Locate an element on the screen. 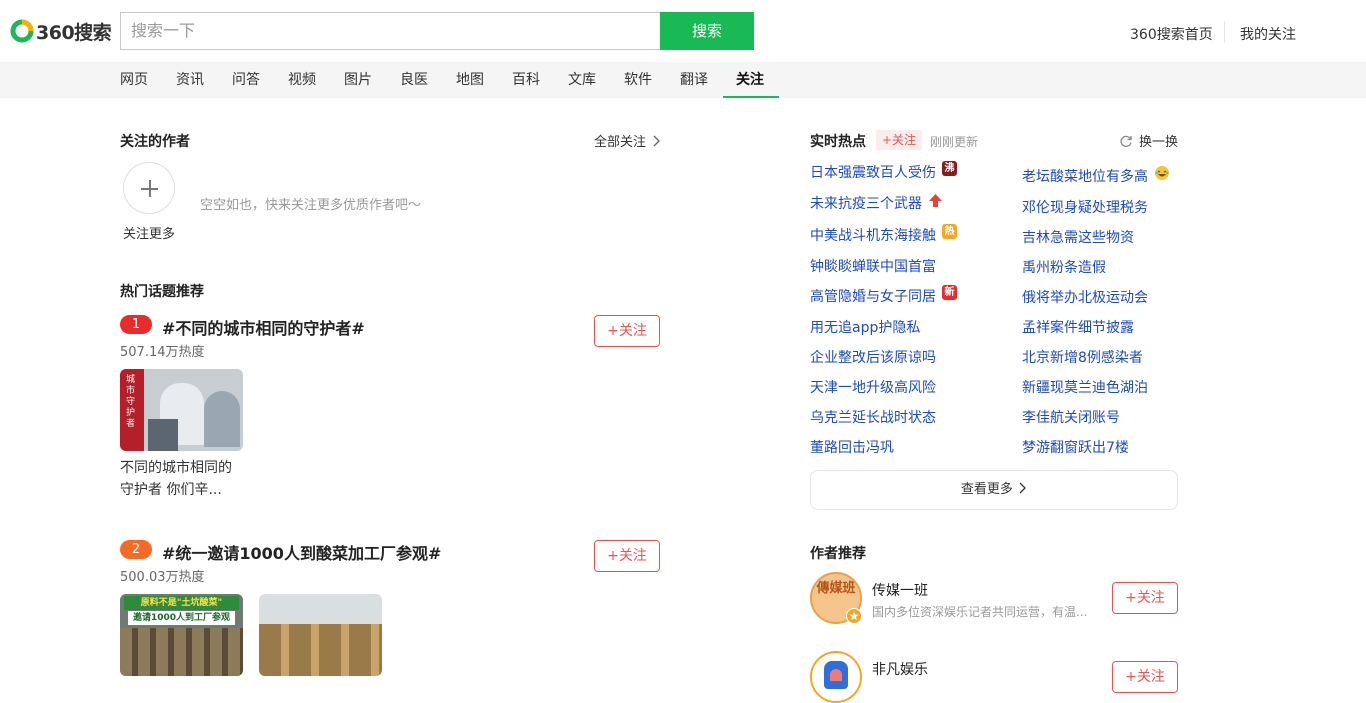 The height and width of the screenshot is (703, 1366). tab-follow: 关注 is located at coordinates (750, 80).